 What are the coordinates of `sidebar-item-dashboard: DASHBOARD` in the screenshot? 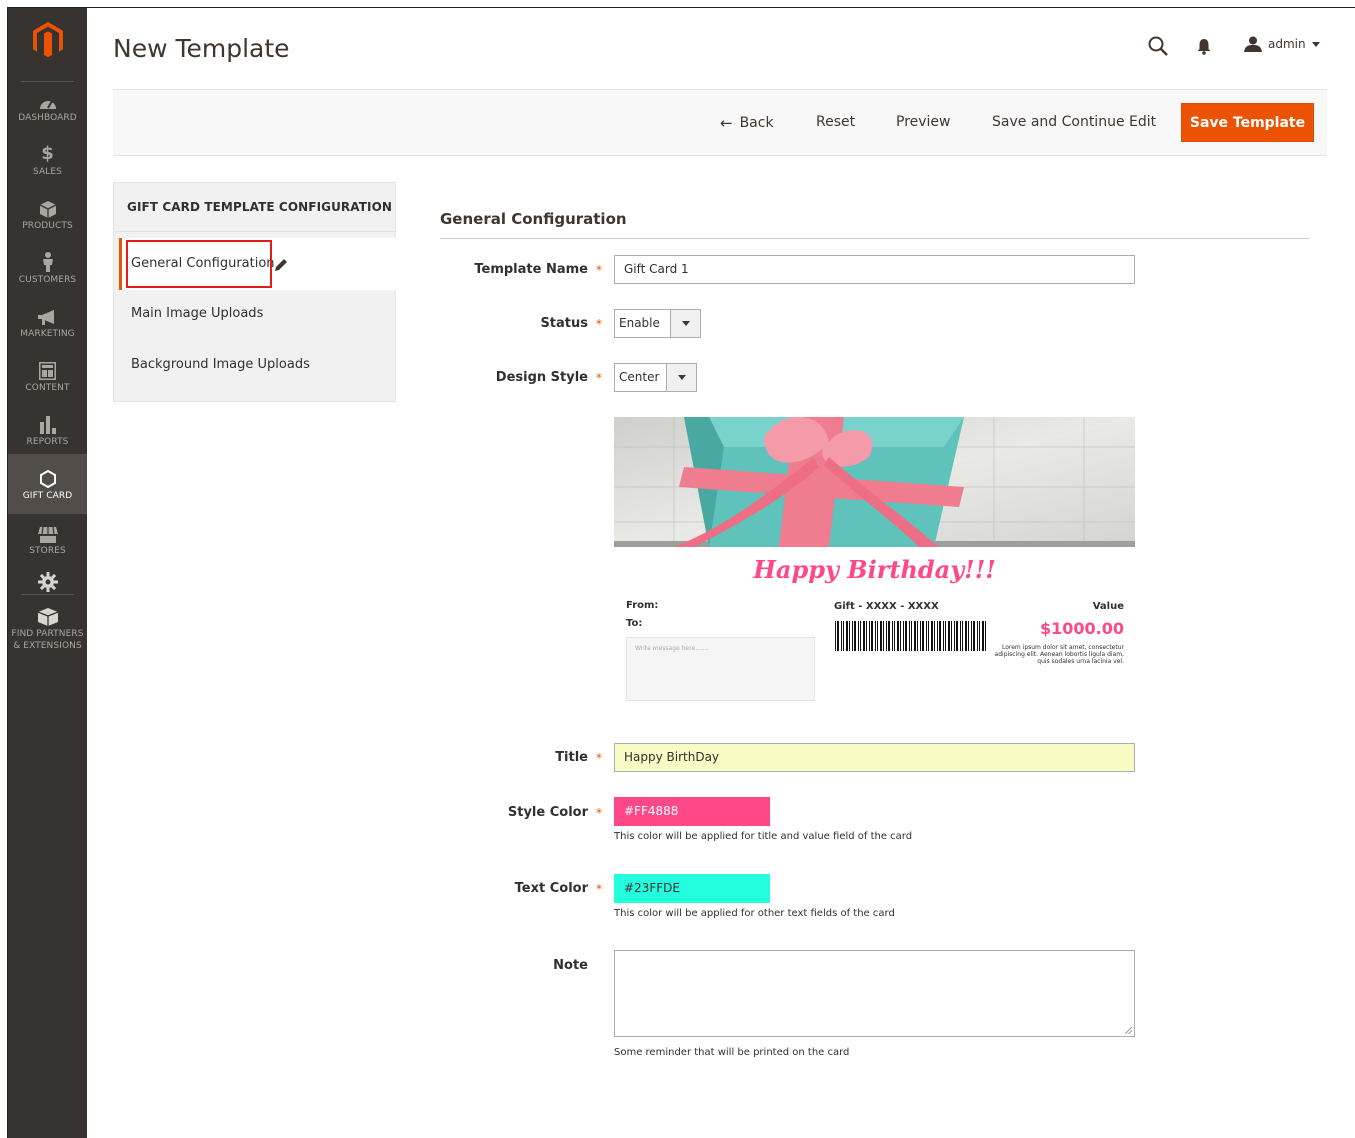 It's located at (47, 115).